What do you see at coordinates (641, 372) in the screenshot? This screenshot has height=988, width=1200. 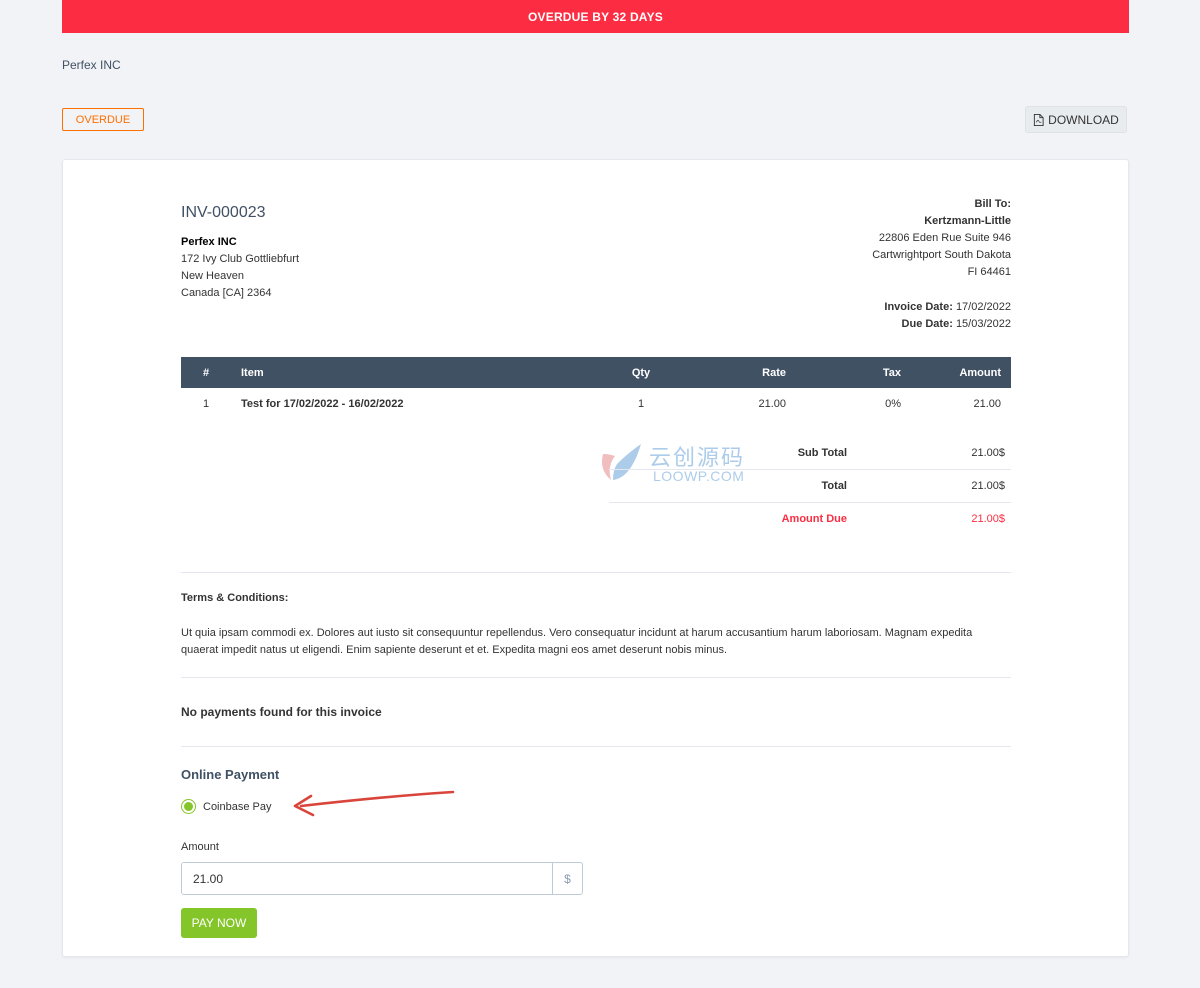 I see `column-header-qty: Qty` at bounding box center [641, 372].